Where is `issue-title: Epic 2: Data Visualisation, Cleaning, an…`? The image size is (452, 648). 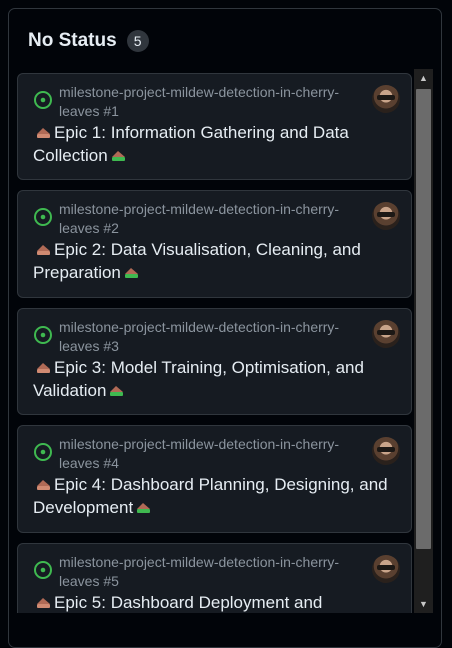 issue-title: Epic 2: Data Visualisation, Cleaning, an… is located at coordinates (210, 261).